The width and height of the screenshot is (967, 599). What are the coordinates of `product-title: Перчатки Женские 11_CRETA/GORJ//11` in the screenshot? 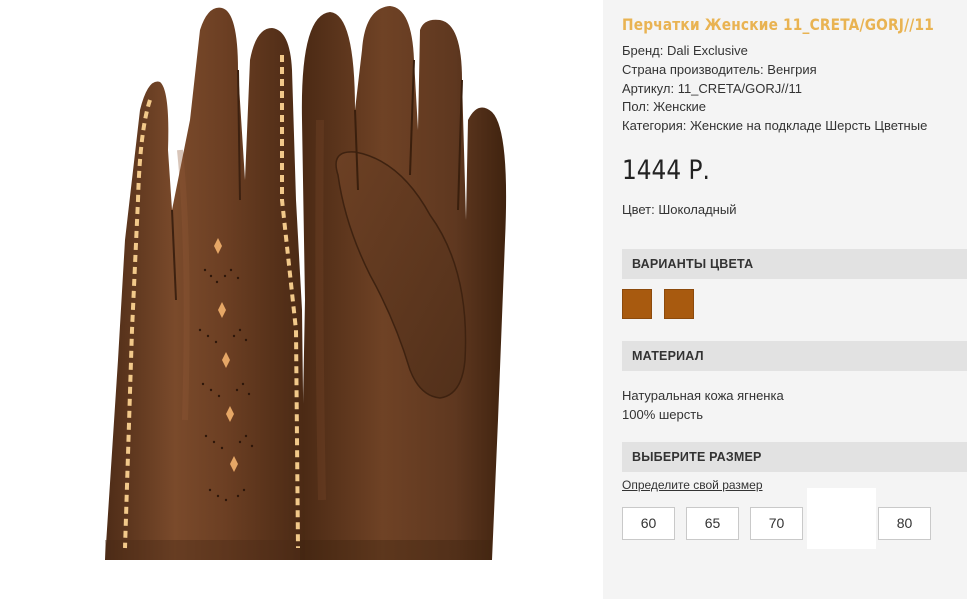 It's located at (778, 24).